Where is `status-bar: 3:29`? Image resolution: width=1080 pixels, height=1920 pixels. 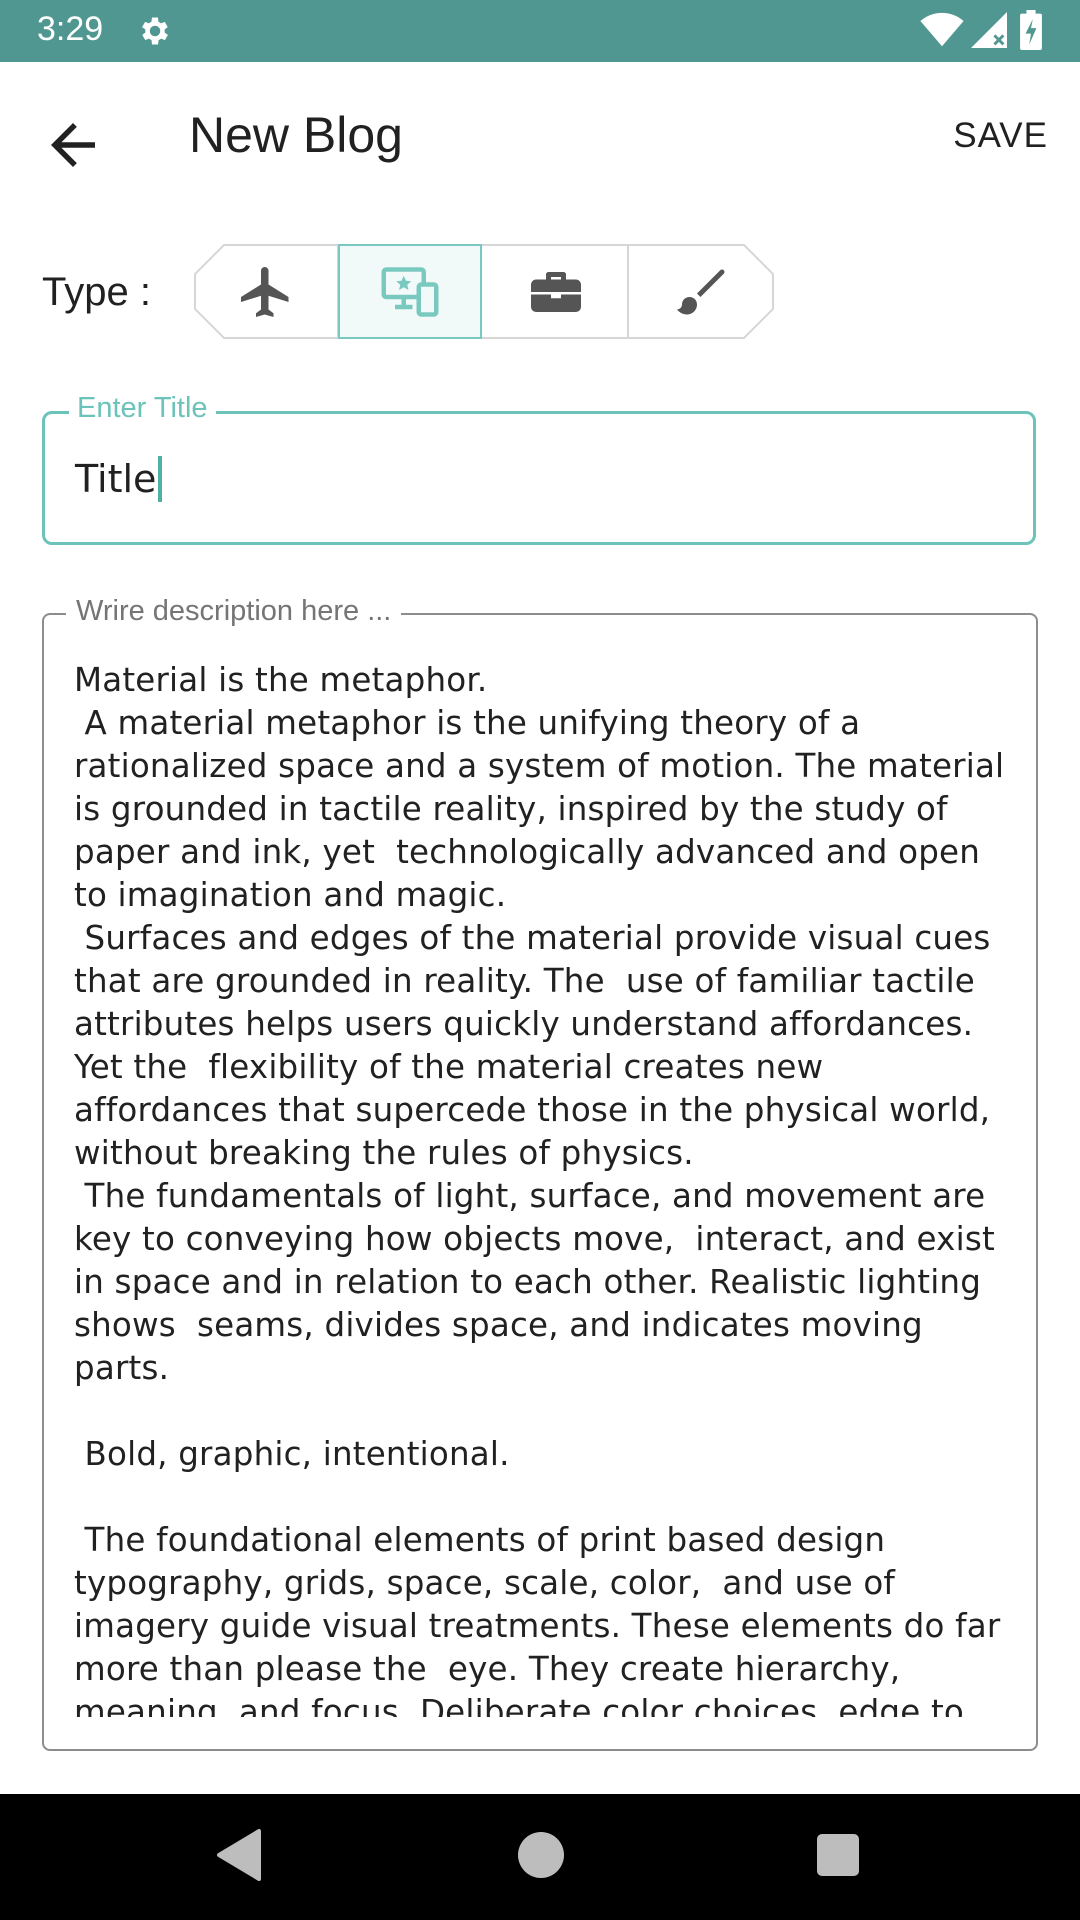 status-bar: 3:29 is located at coordinates (540, 31).